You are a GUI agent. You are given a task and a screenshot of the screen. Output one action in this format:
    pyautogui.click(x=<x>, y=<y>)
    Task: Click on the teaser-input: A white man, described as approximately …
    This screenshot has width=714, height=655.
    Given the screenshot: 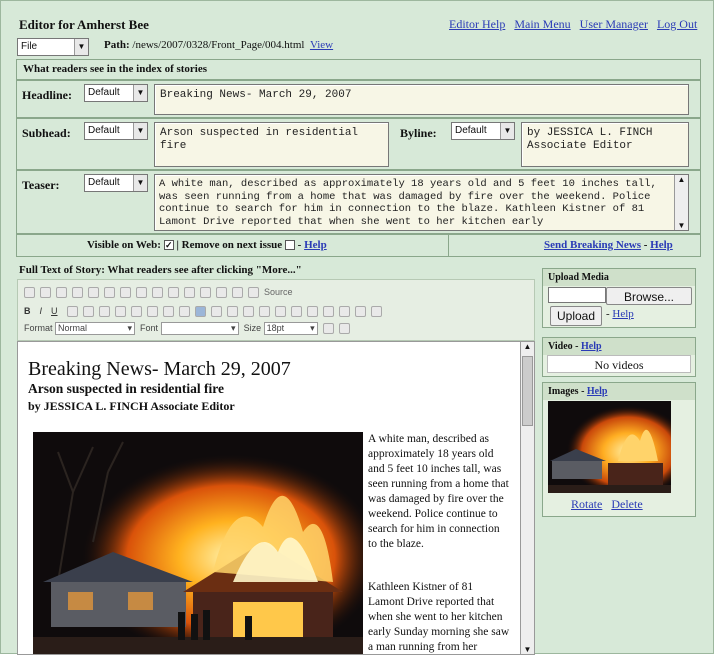 What is the action you would take?
    pyautogui.click(x=421, y=202)
    